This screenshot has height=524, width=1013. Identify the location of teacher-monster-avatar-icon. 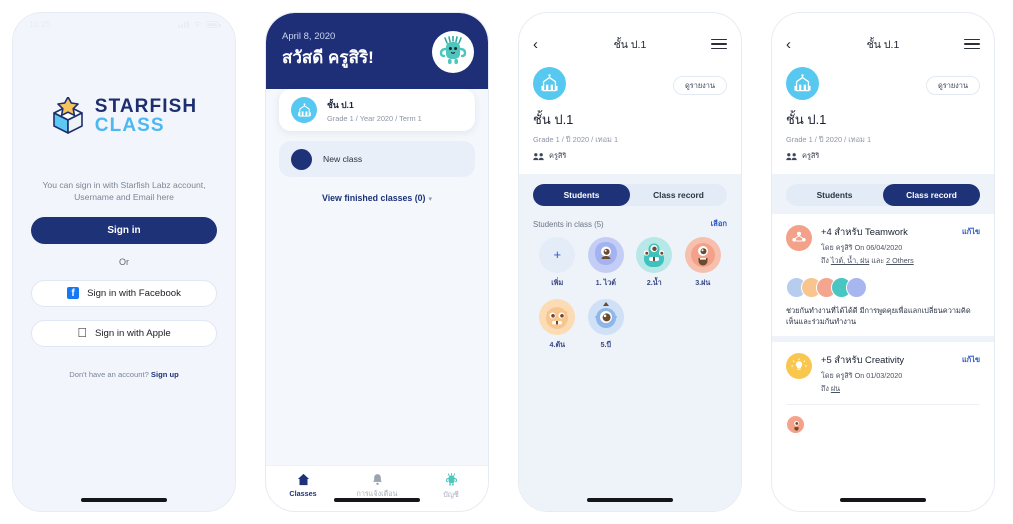
(453, 50).